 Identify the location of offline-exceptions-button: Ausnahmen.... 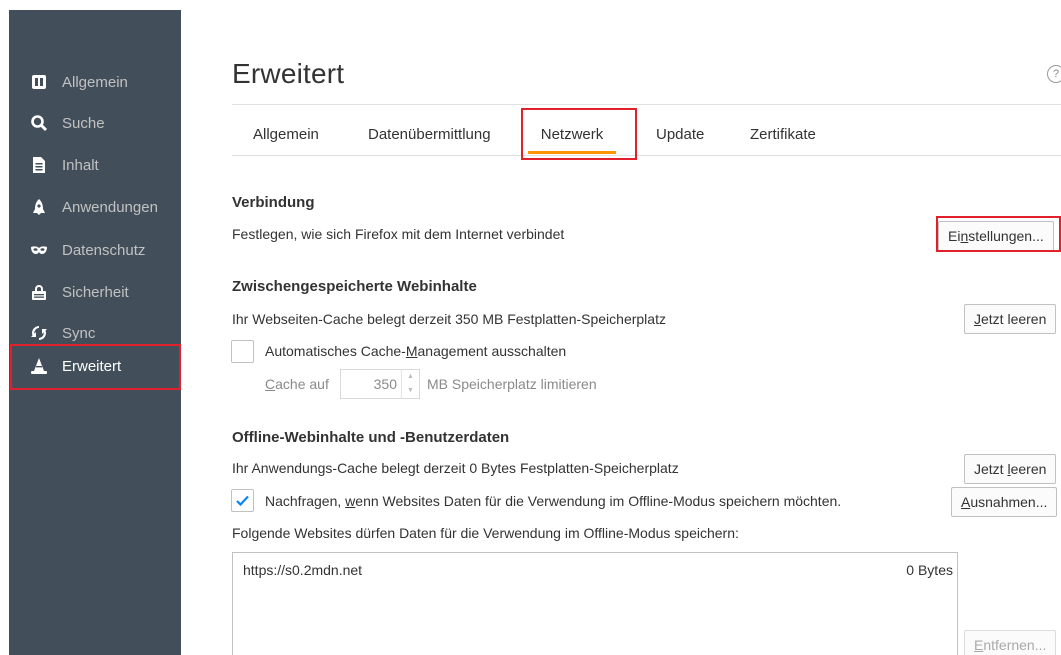
(1004, 502).